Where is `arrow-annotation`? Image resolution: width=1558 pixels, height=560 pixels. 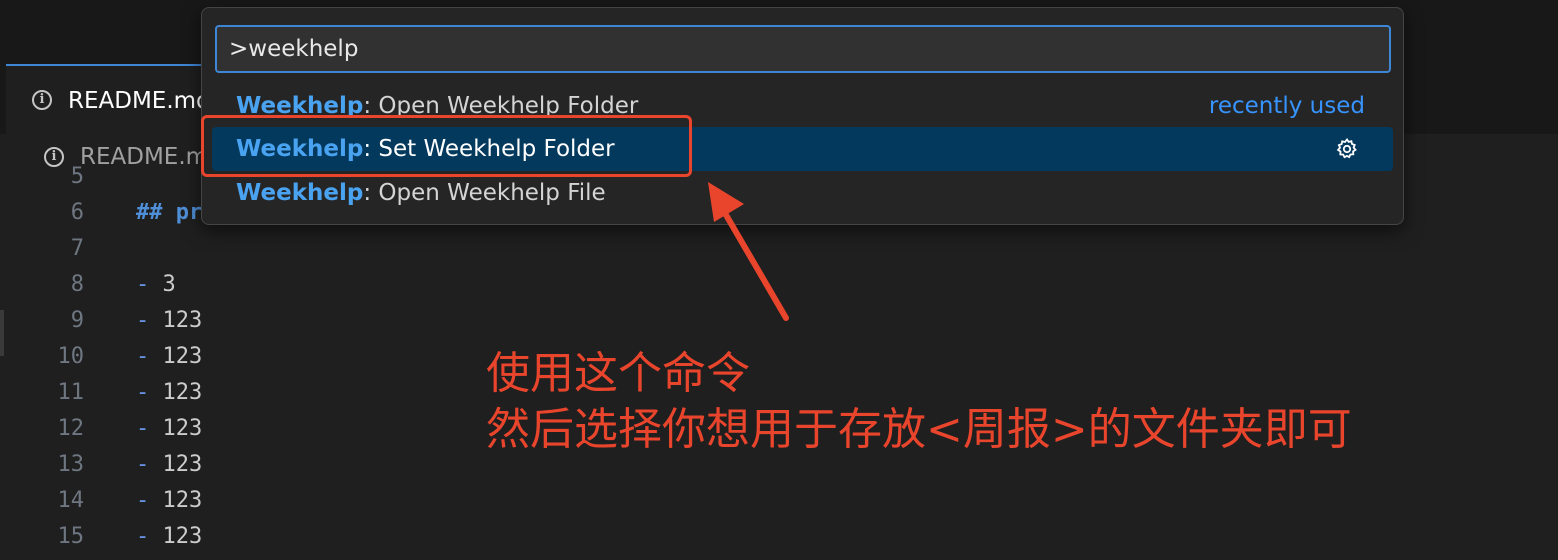
arrow-annotation is located at coordinates (748, 251).